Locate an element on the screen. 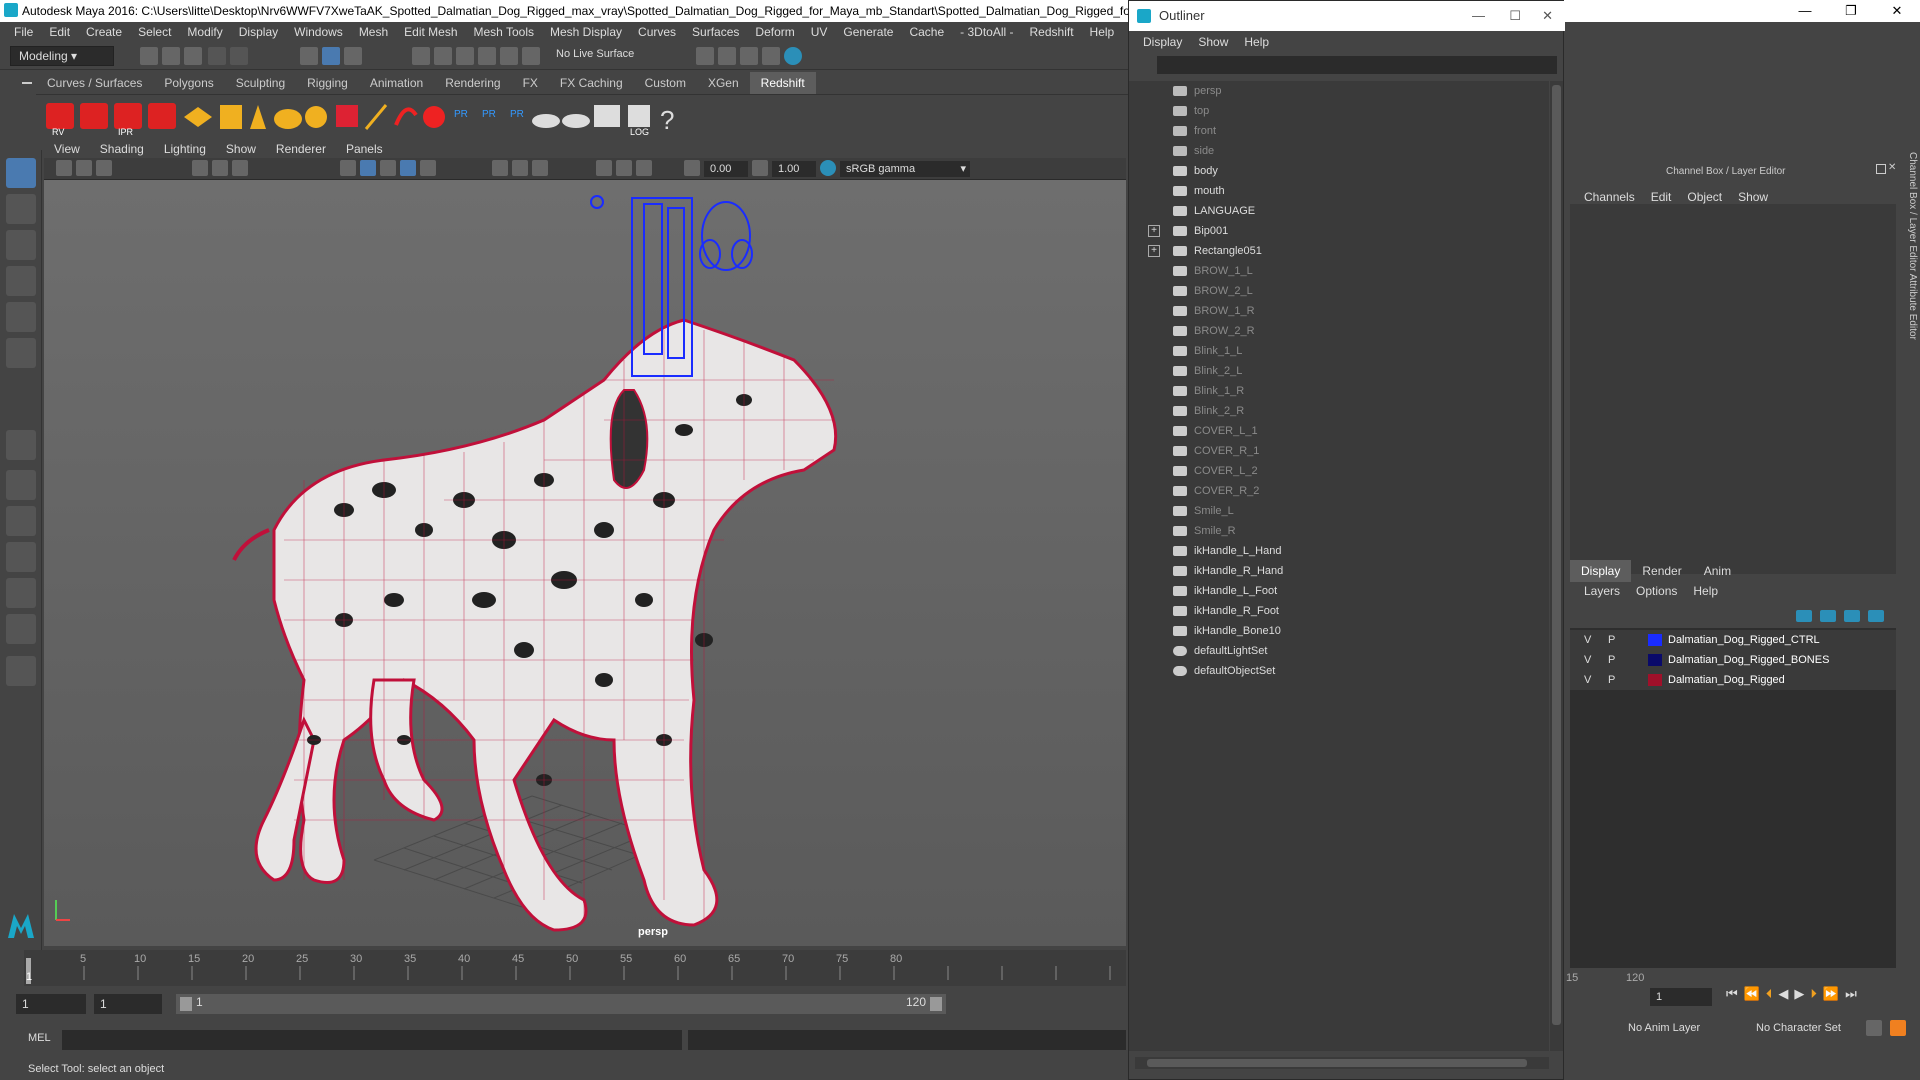 This screenshot has height=1080, width=1920. channel-box-area is located at coordinates (1733, 389).